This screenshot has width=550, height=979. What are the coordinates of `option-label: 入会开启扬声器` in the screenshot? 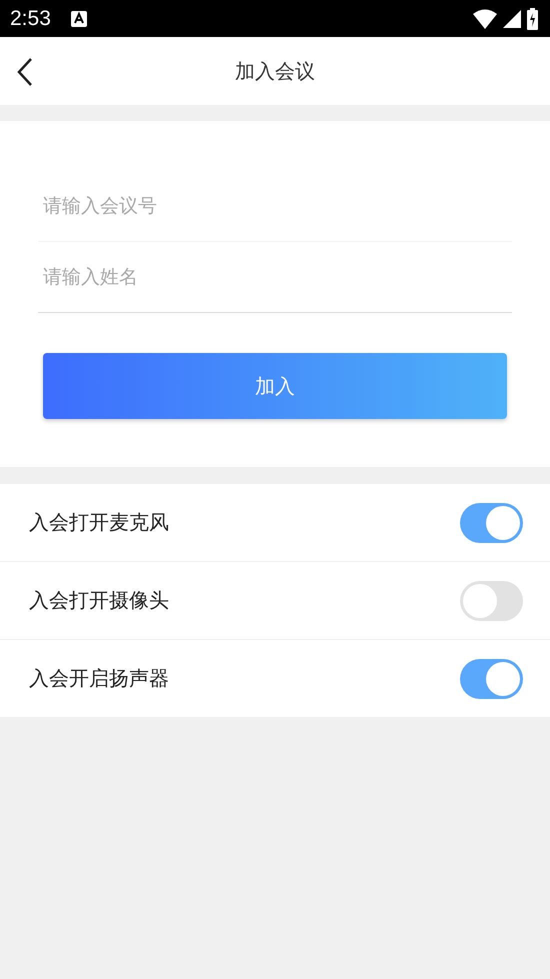 It's located at (99, 678).